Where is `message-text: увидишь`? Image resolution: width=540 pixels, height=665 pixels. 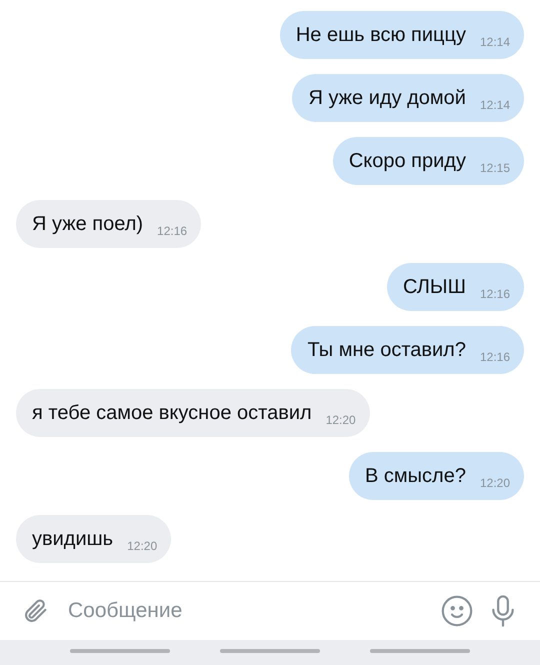
message-text: увидишь is located at coordinates (73, 539).